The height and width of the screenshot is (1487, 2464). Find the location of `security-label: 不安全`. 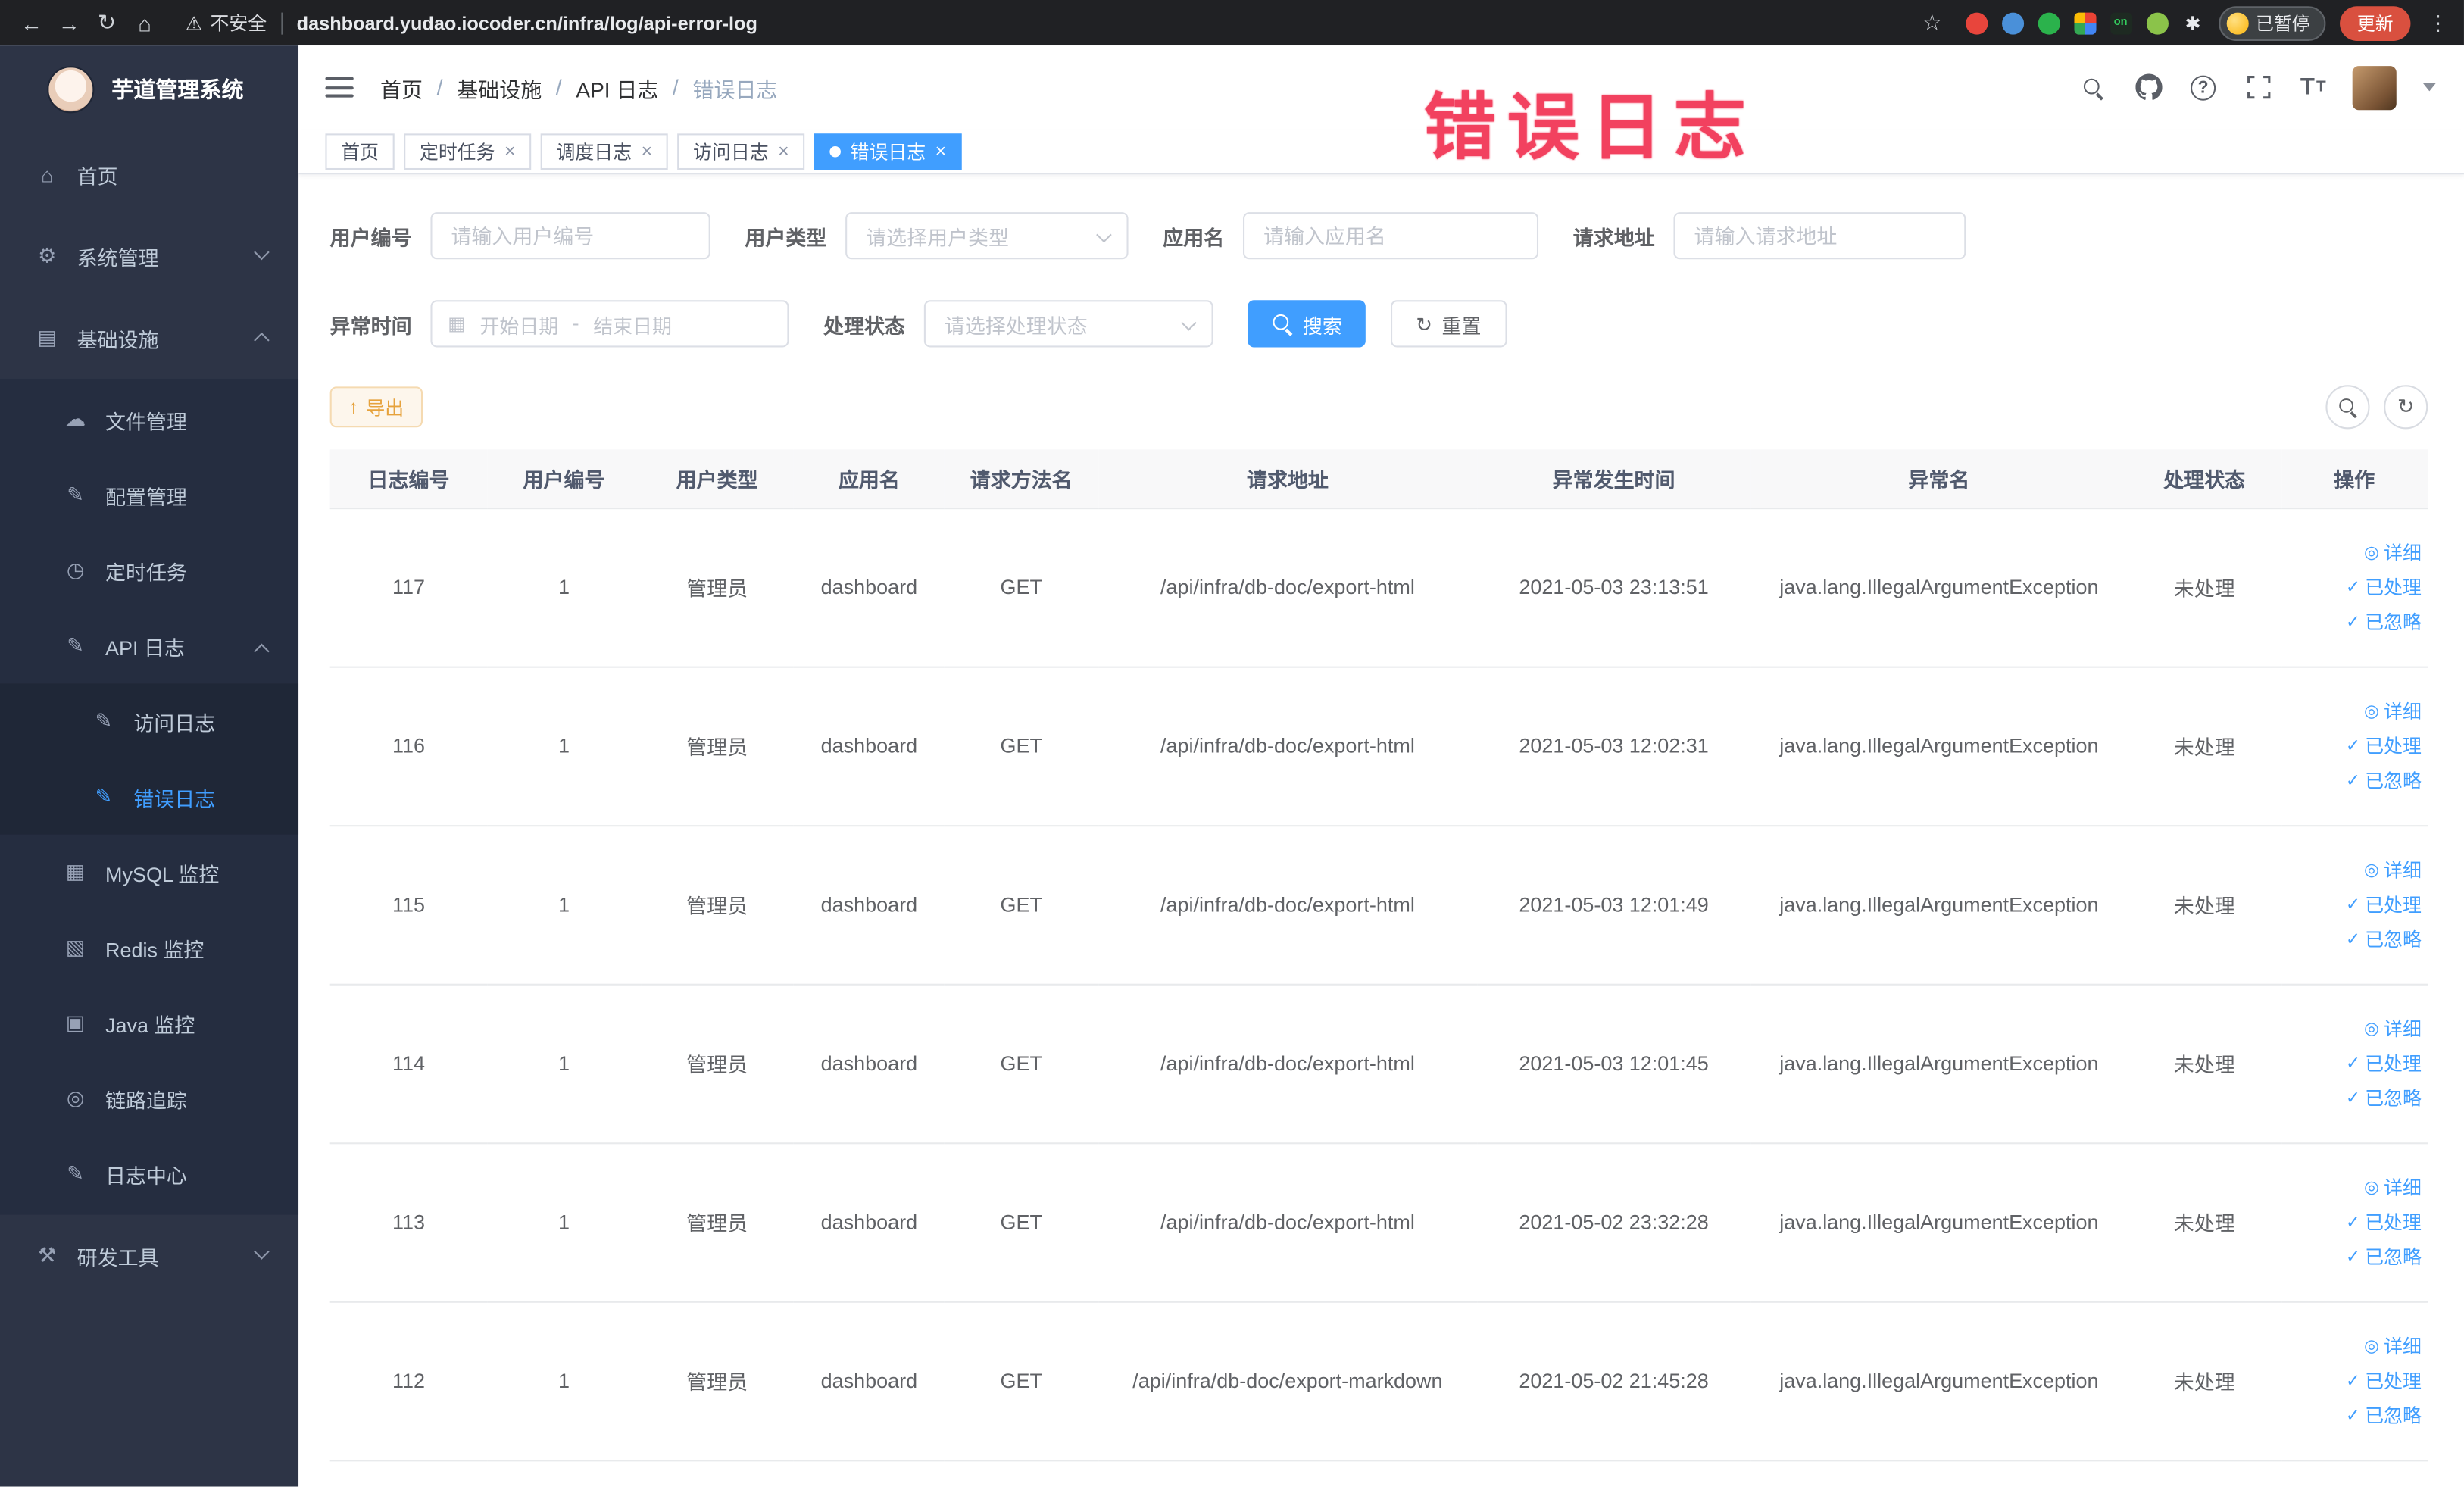

security-label: 不安全 is located at coordinates (239, 22).